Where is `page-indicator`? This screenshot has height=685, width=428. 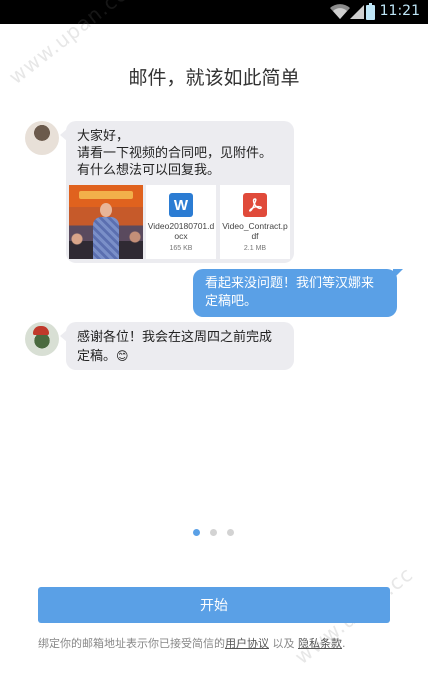
page-indicator is located at coordinates (215, 533).